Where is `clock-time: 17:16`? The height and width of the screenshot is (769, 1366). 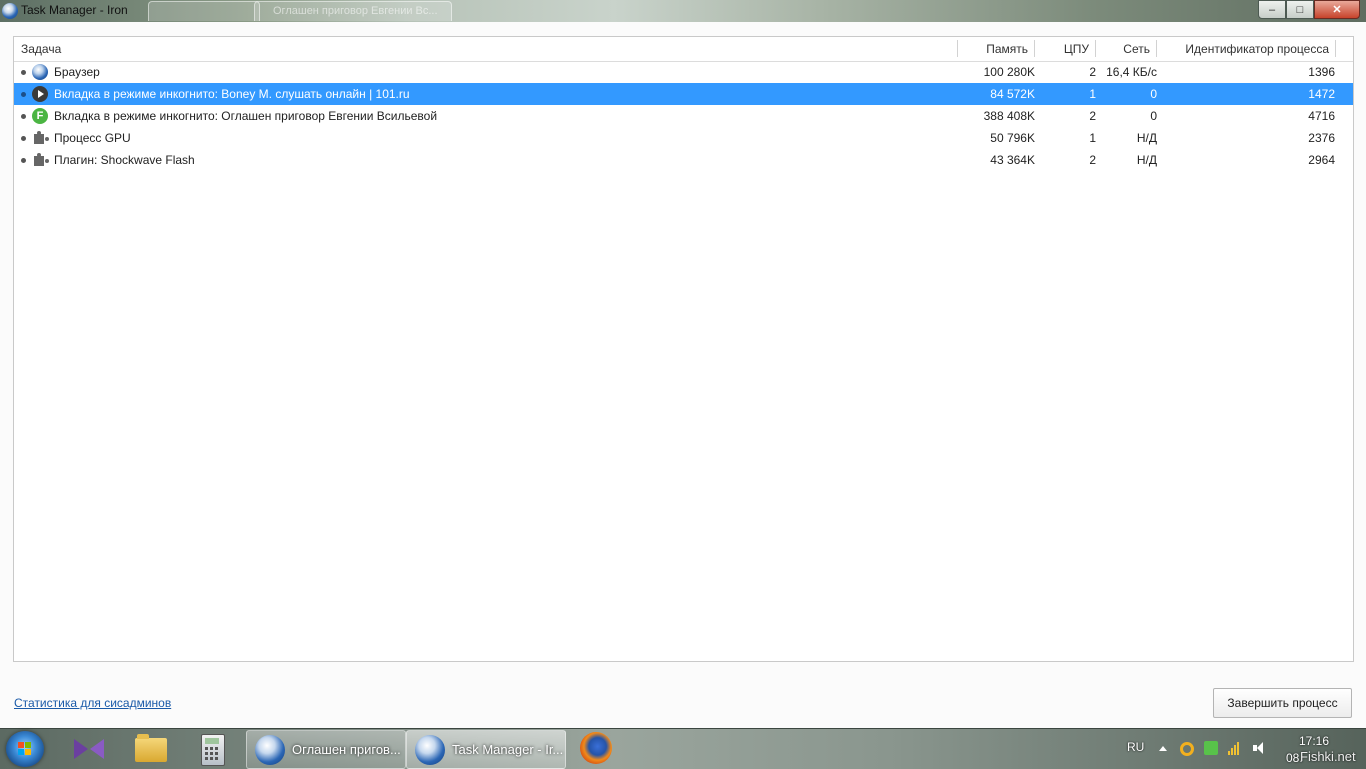
clock-time: 17:16 is located at coordinates (1314, 741).